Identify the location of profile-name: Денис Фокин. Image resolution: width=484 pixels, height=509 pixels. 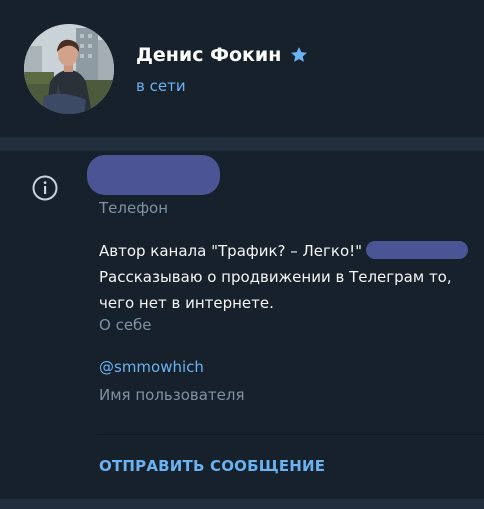
(222, 55).